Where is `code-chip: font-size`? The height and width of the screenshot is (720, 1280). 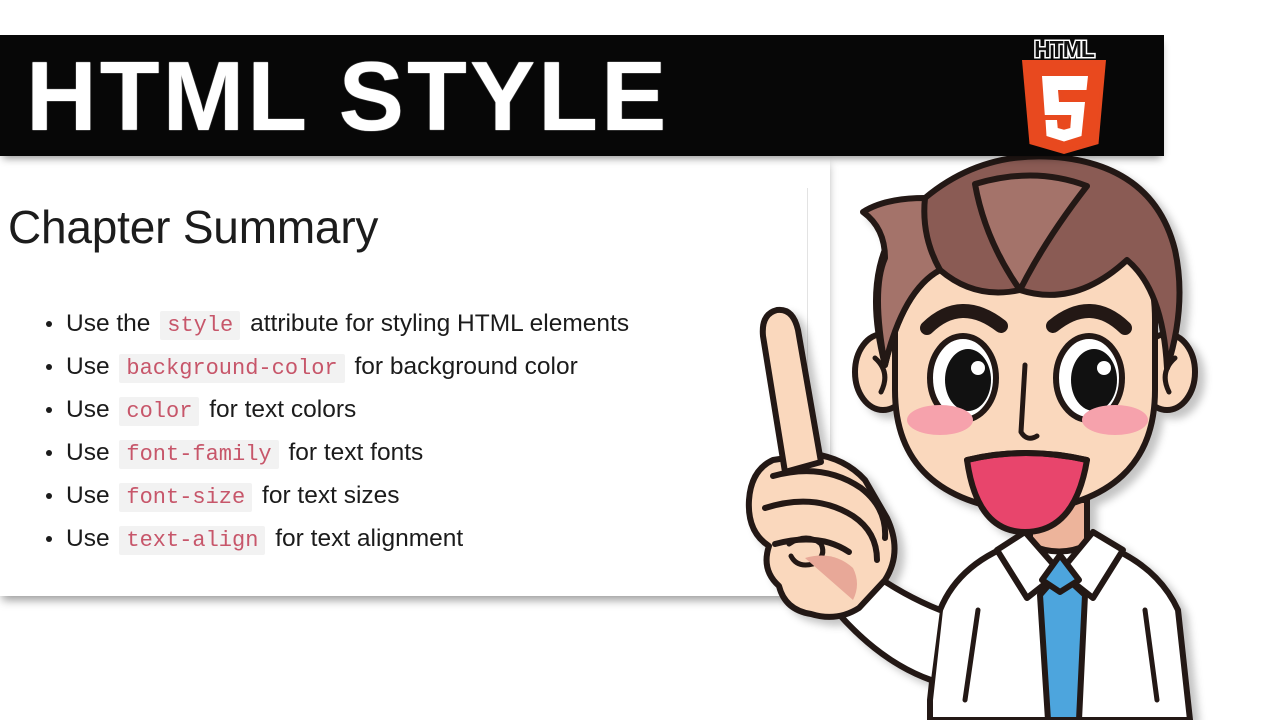 code-chip: font-size is located at coordinates (186, 497).